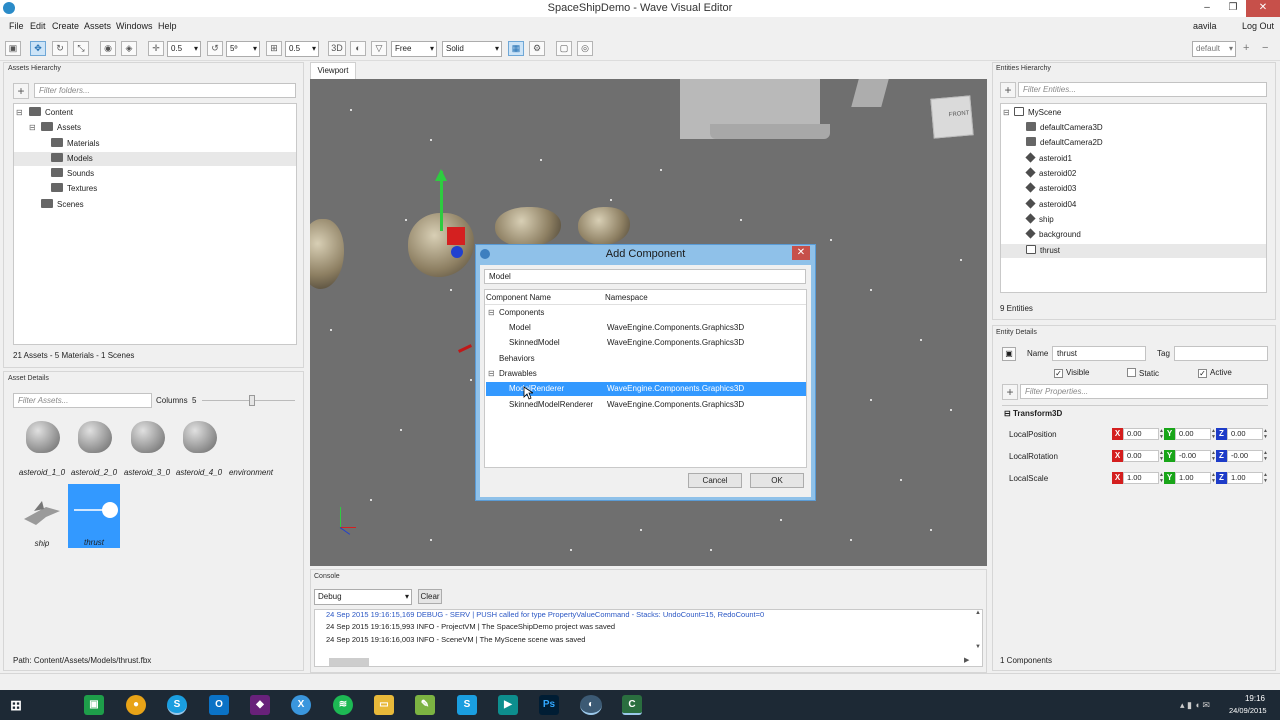 The image size is (1280, 720). Describe the element at coordinates (777, 480) in the screenshot. I see `ok-button: OK` at that location.